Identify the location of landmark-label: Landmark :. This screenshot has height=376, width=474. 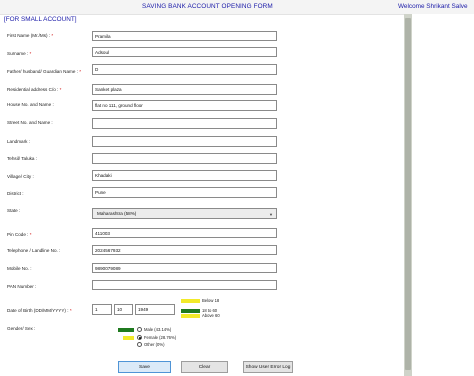
(18, 141).